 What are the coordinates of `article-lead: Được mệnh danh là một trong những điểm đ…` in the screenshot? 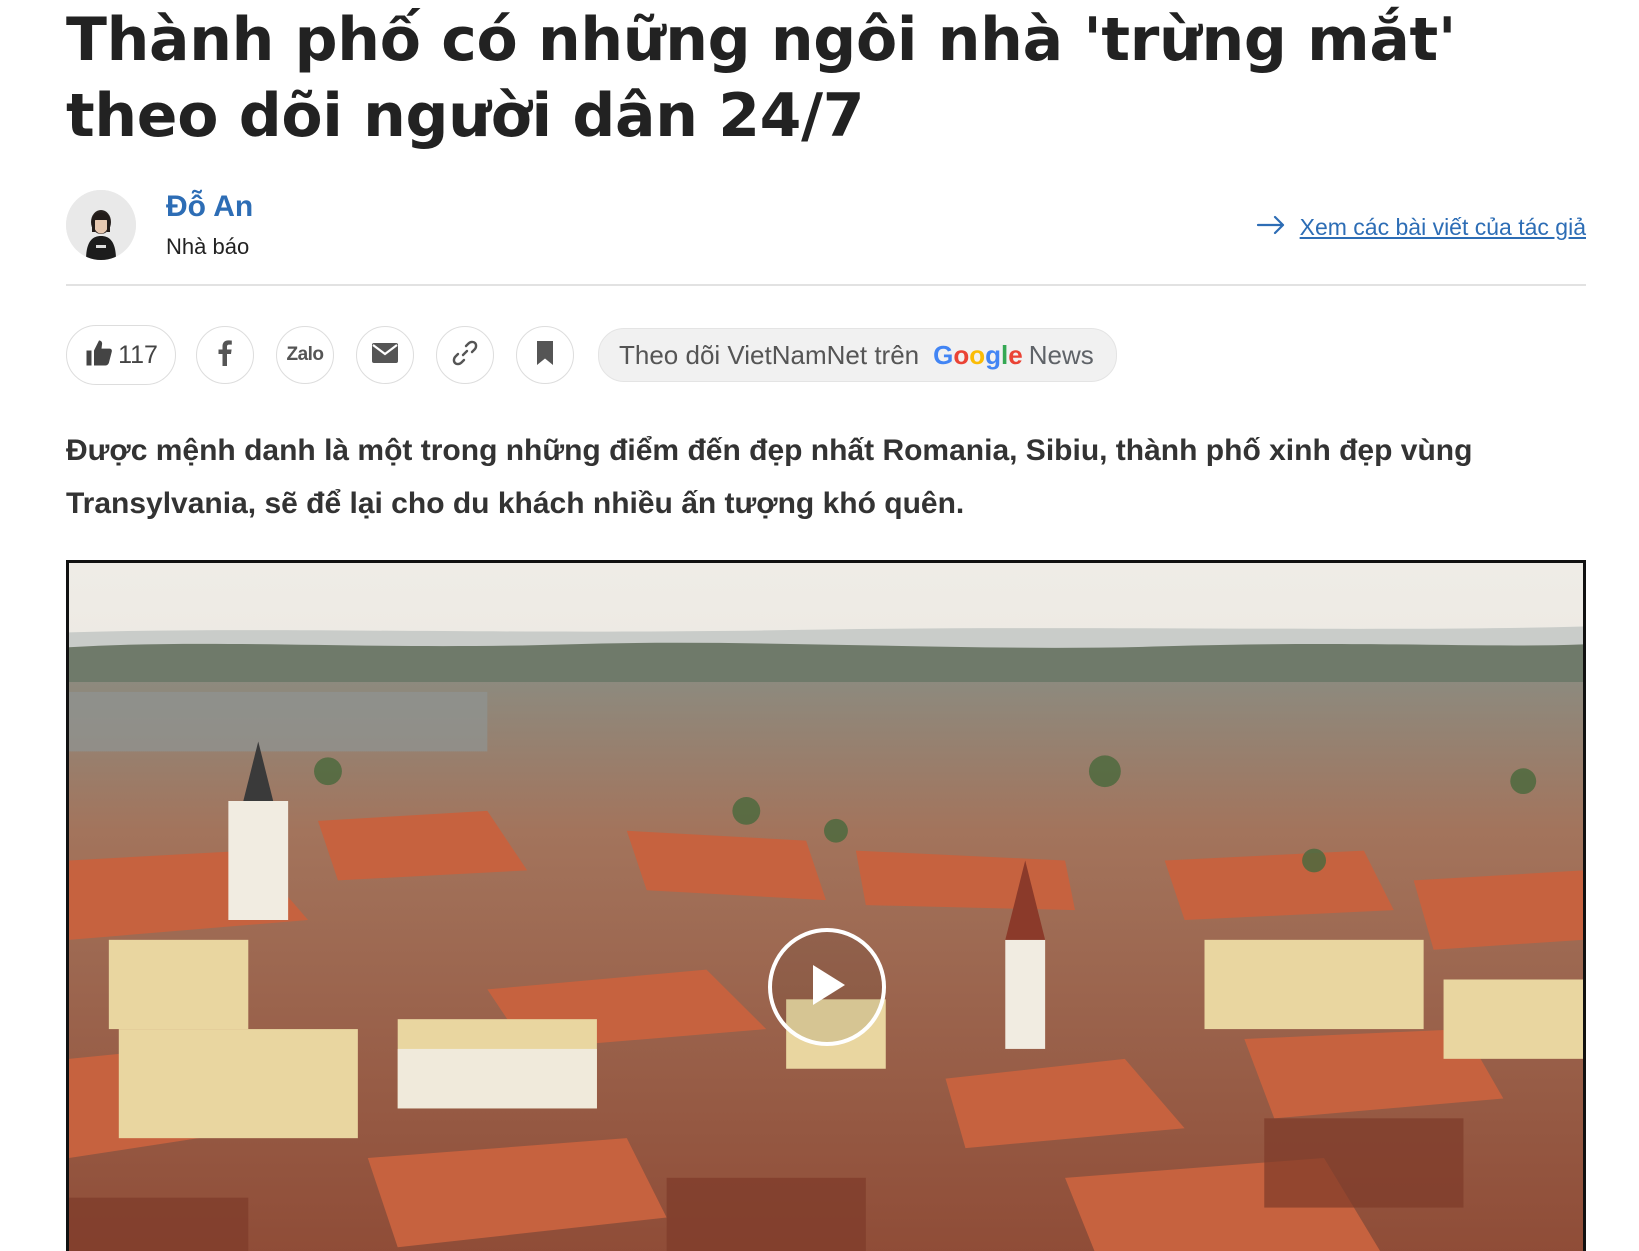 It's located at (769, 477).